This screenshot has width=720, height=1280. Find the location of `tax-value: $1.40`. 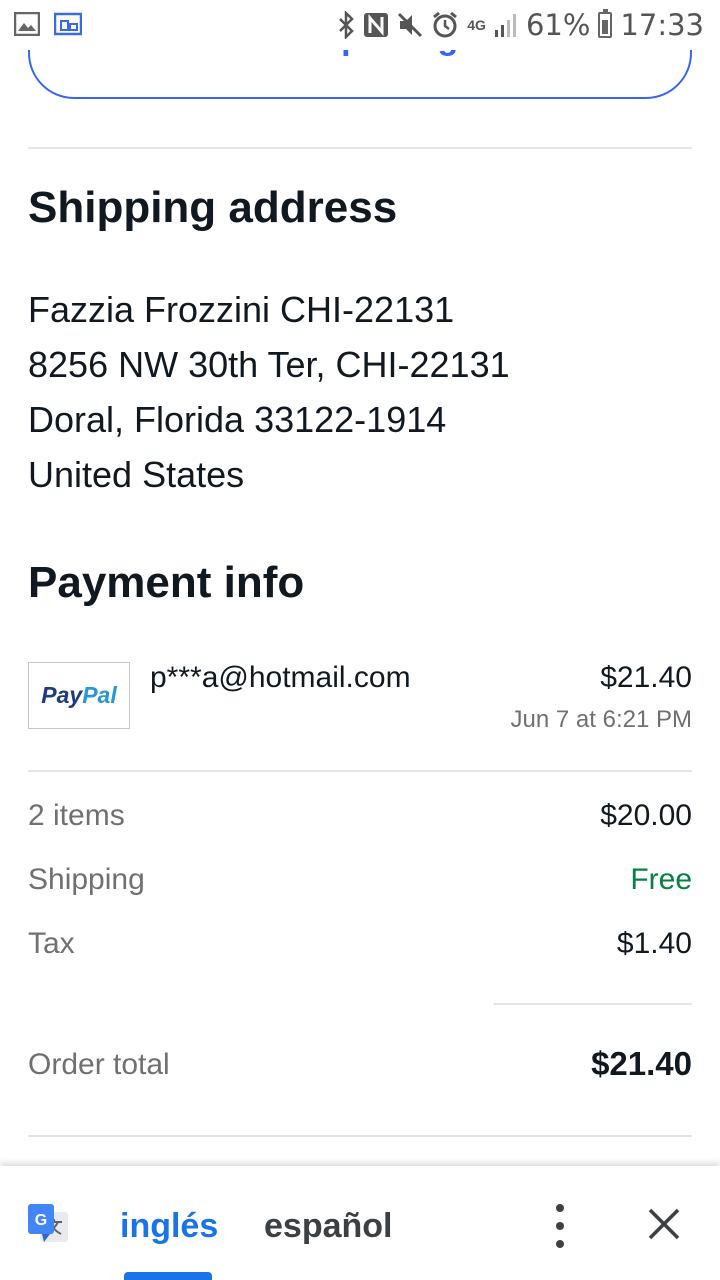

tax-value: $1.40 is located at coordinates (654, 943).